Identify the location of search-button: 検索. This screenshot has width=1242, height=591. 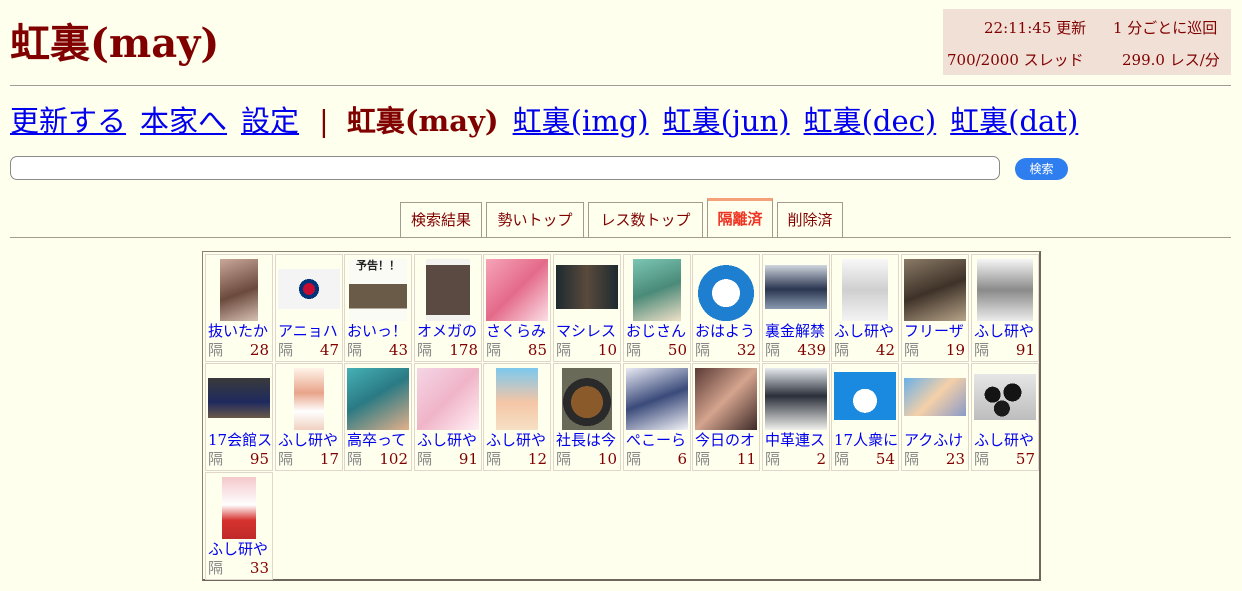
(1041, 169).